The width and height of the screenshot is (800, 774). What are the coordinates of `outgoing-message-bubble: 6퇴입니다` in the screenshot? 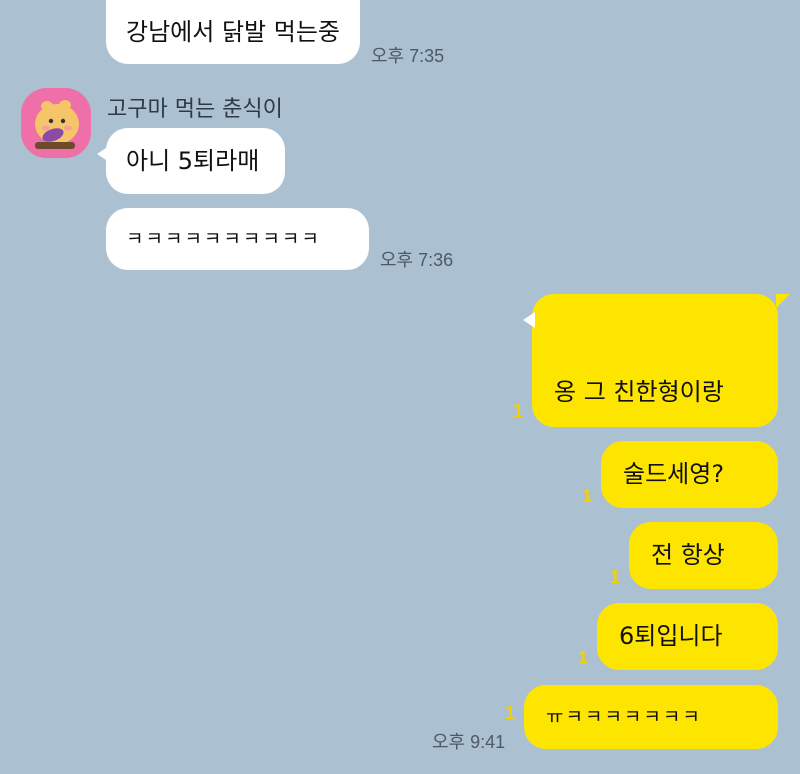 It's located at (687, 636).